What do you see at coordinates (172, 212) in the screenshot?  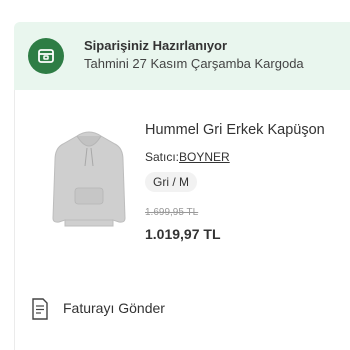 I see `old-price: 1.699,95 TL` at bounding box center [172, 212].